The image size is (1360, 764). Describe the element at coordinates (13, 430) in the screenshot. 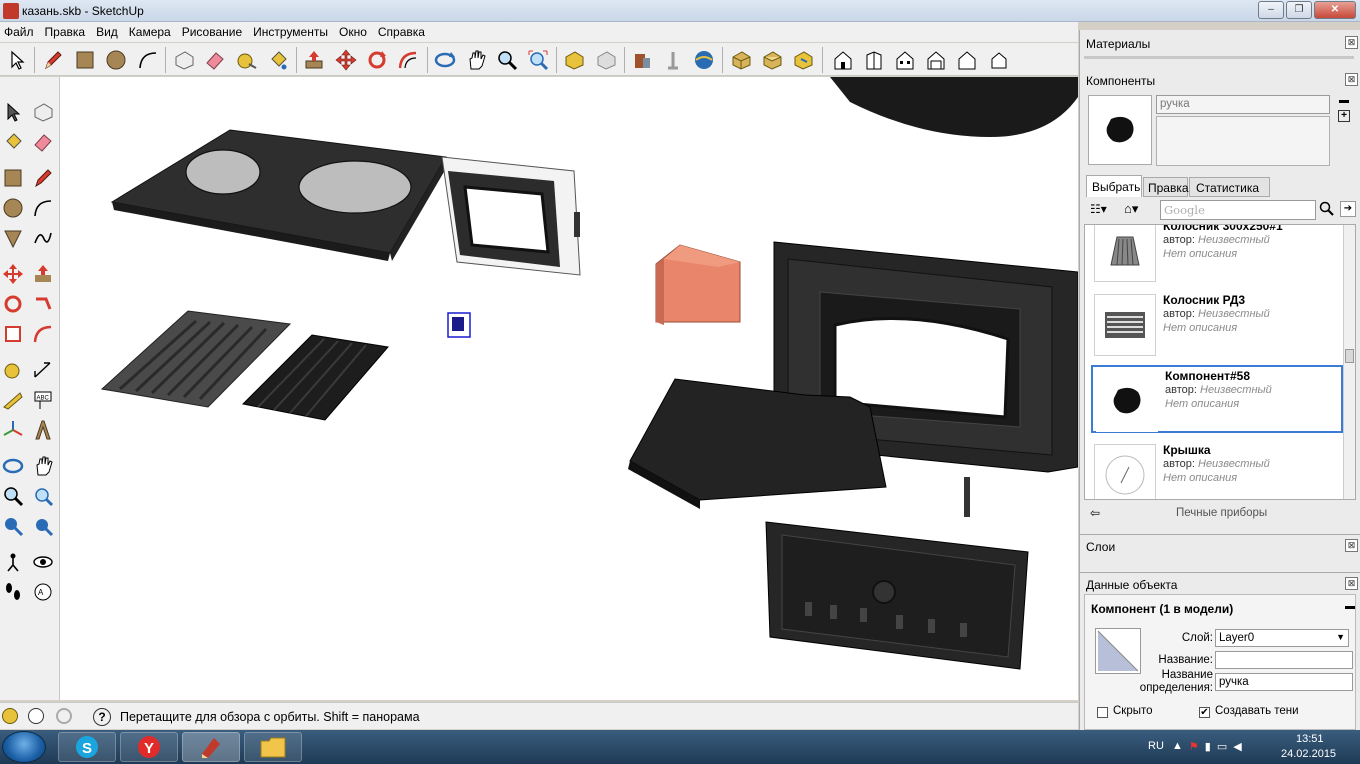

I see `axes-icon` at that location.